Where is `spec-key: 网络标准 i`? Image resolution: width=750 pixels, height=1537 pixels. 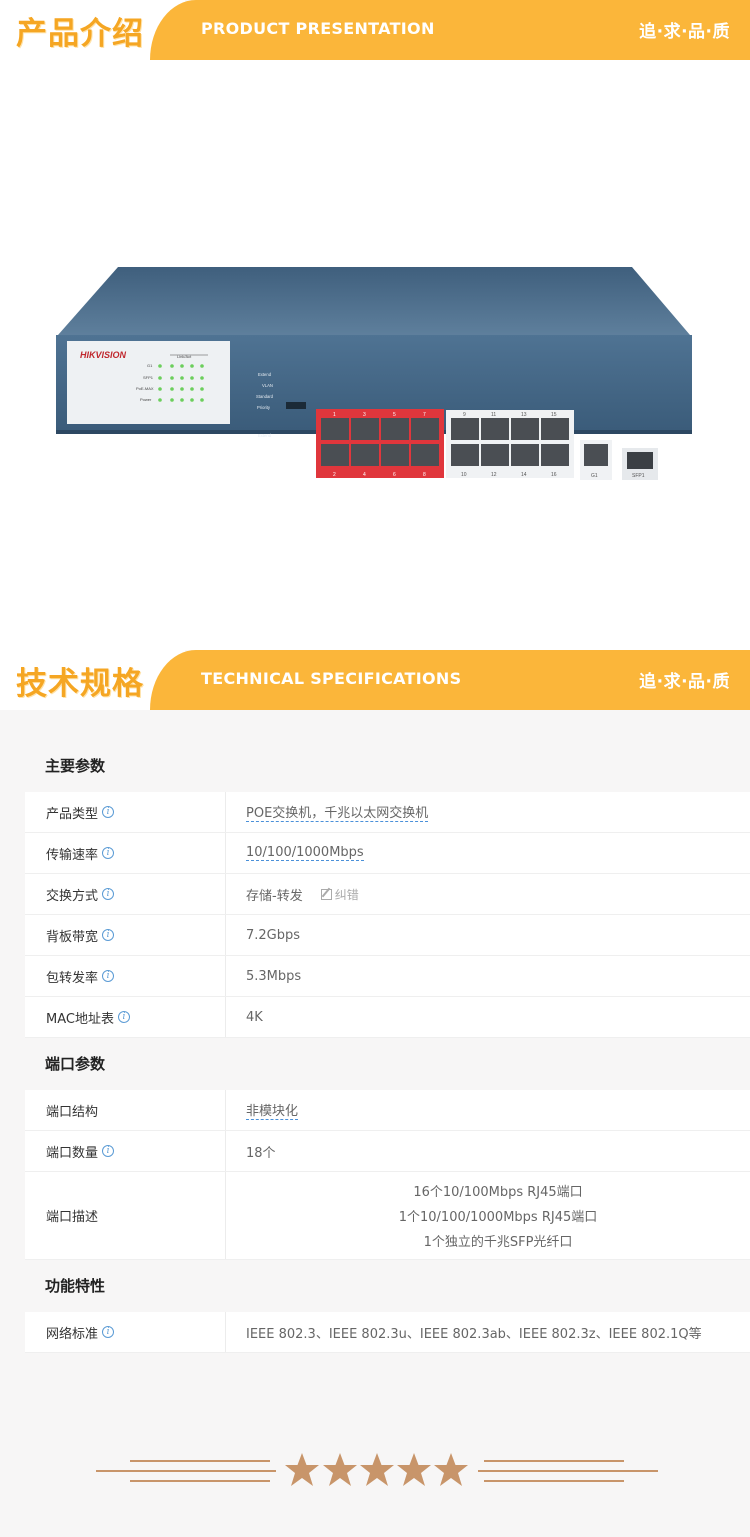 spec-key: 网络标准 i is located at coordinates (125, 1332).